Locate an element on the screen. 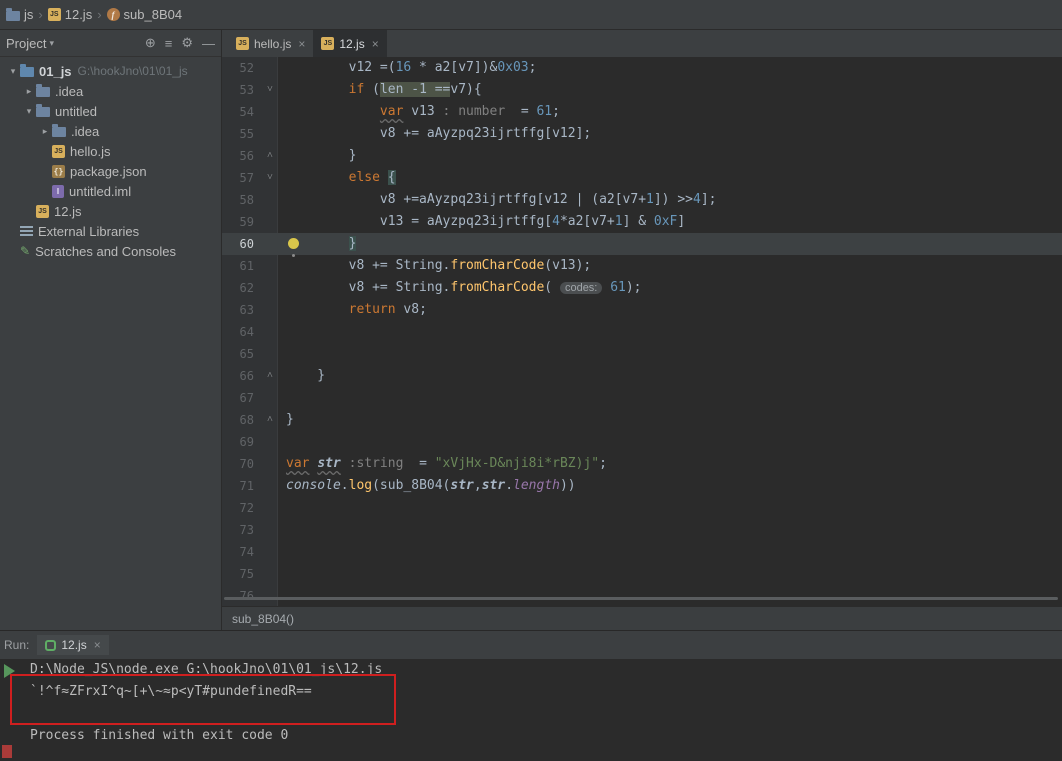 This screenshot has height=761, width=1062. intention-bulb-icon is located at coordinates (293, 243).